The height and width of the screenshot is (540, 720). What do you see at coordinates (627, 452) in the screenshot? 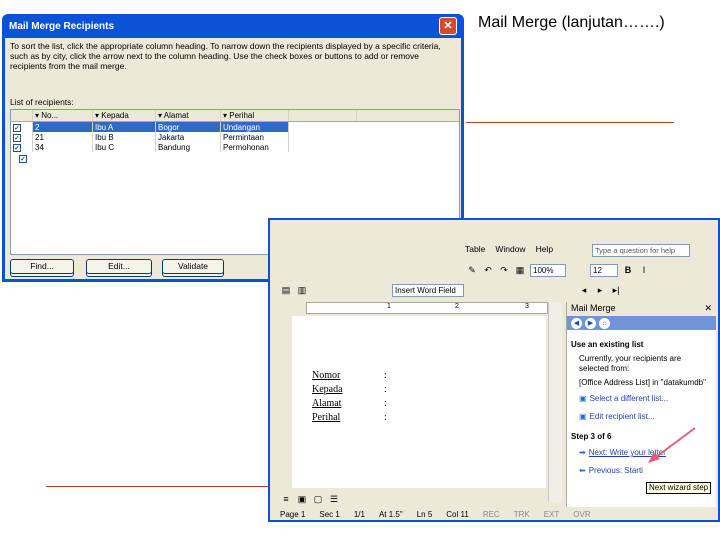
I see `next-step-label: Next: Write your letter` at bounding box center [627, 452].